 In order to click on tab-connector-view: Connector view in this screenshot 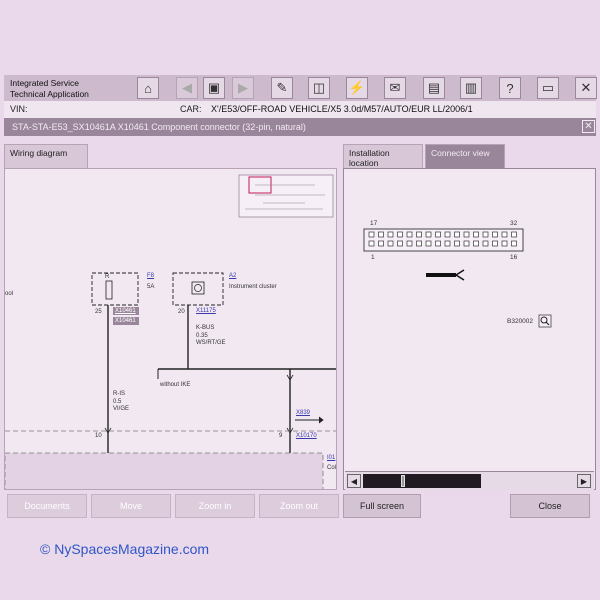, I will do `click(465, 156)`.